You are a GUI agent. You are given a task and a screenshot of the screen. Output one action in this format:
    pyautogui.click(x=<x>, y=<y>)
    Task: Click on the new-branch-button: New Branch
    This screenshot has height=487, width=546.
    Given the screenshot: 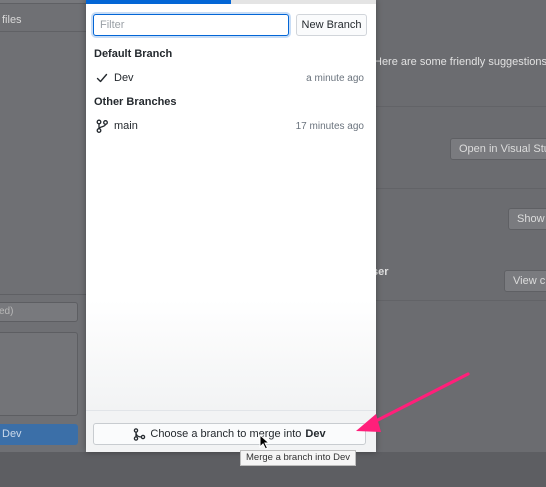 What is the action you would take?
    pyautogui.click(x=331, y=25)
    